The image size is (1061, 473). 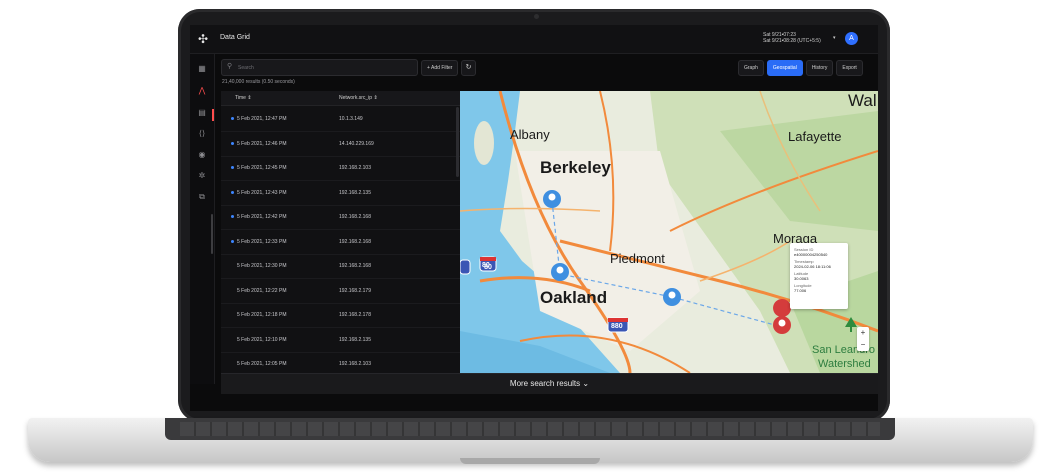 What do you see at coordinates (863, 333) in the screenshot?
I see `zoom-in-button: +` at bounding box center [863, 333].